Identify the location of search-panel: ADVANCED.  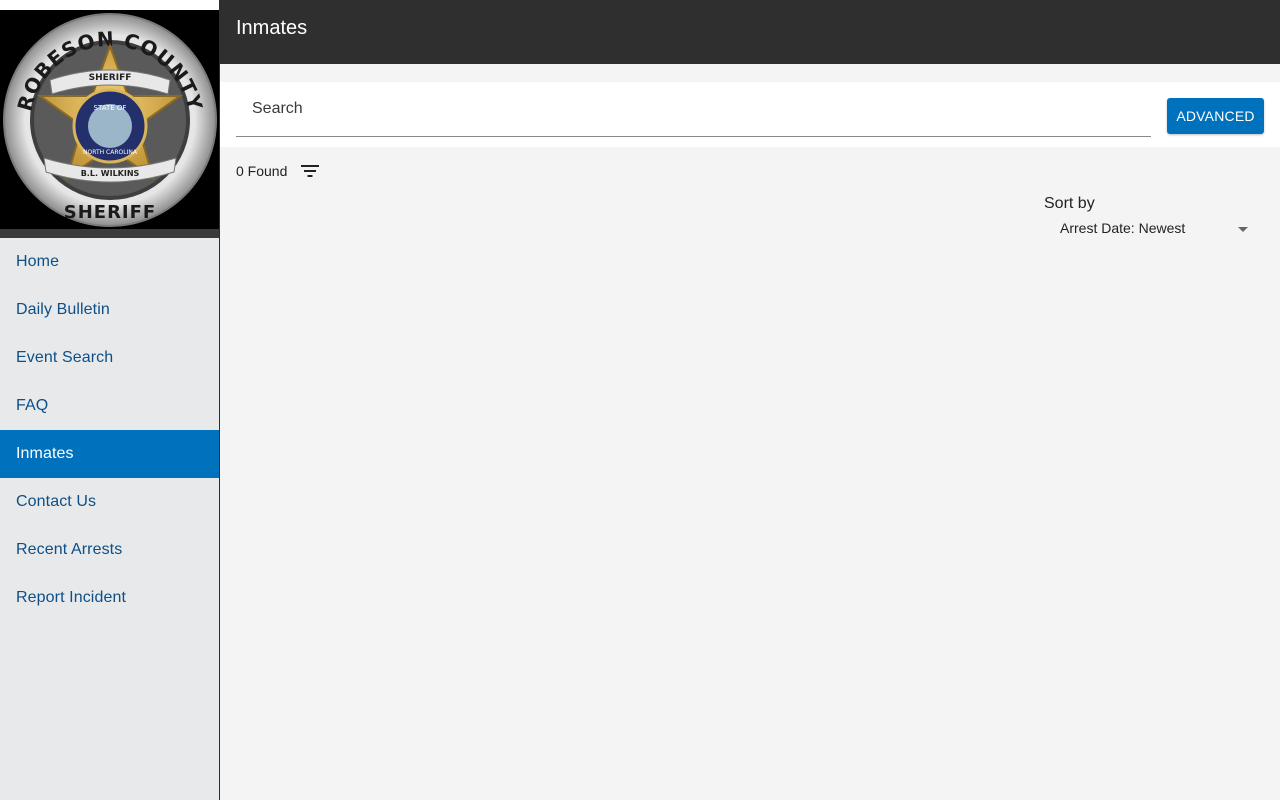
(750, 114).